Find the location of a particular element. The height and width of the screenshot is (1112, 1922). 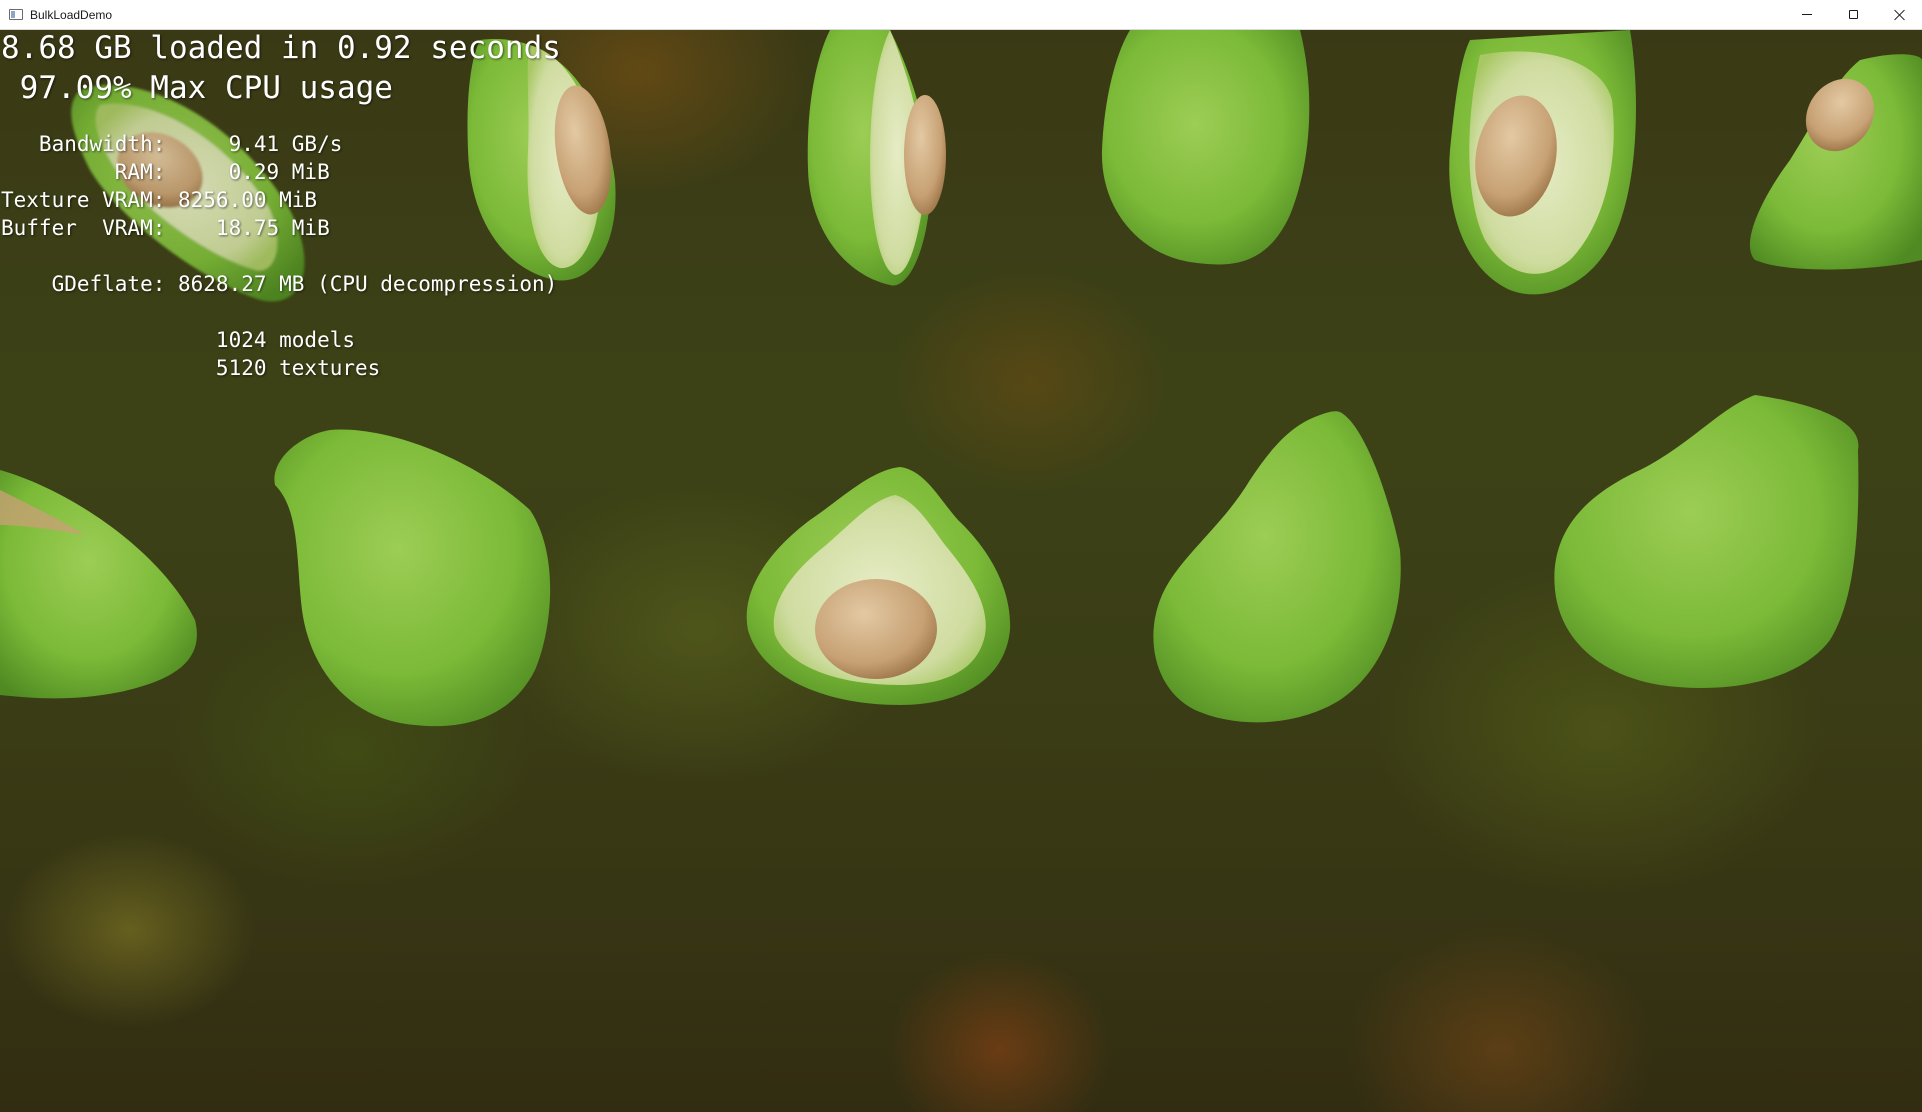

maximize-button is located at coordinates (1853, 14).